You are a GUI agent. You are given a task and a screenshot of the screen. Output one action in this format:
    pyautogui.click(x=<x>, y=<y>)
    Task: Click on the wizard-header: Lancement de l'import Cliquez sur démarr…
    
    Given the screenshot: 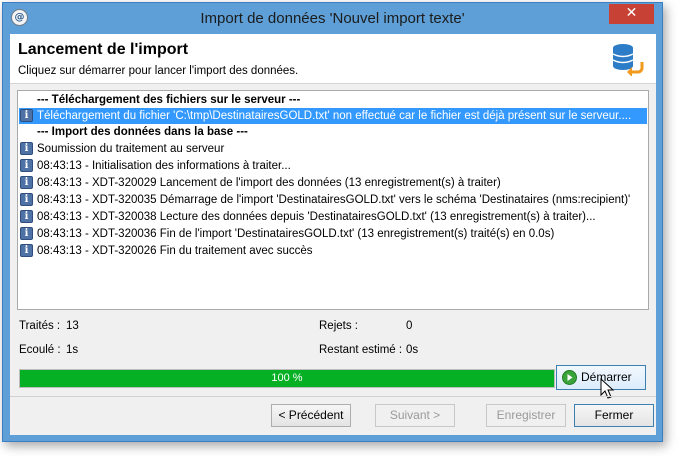 What is the action you would take?
    pyautogui.click(x=333, y=59)
    